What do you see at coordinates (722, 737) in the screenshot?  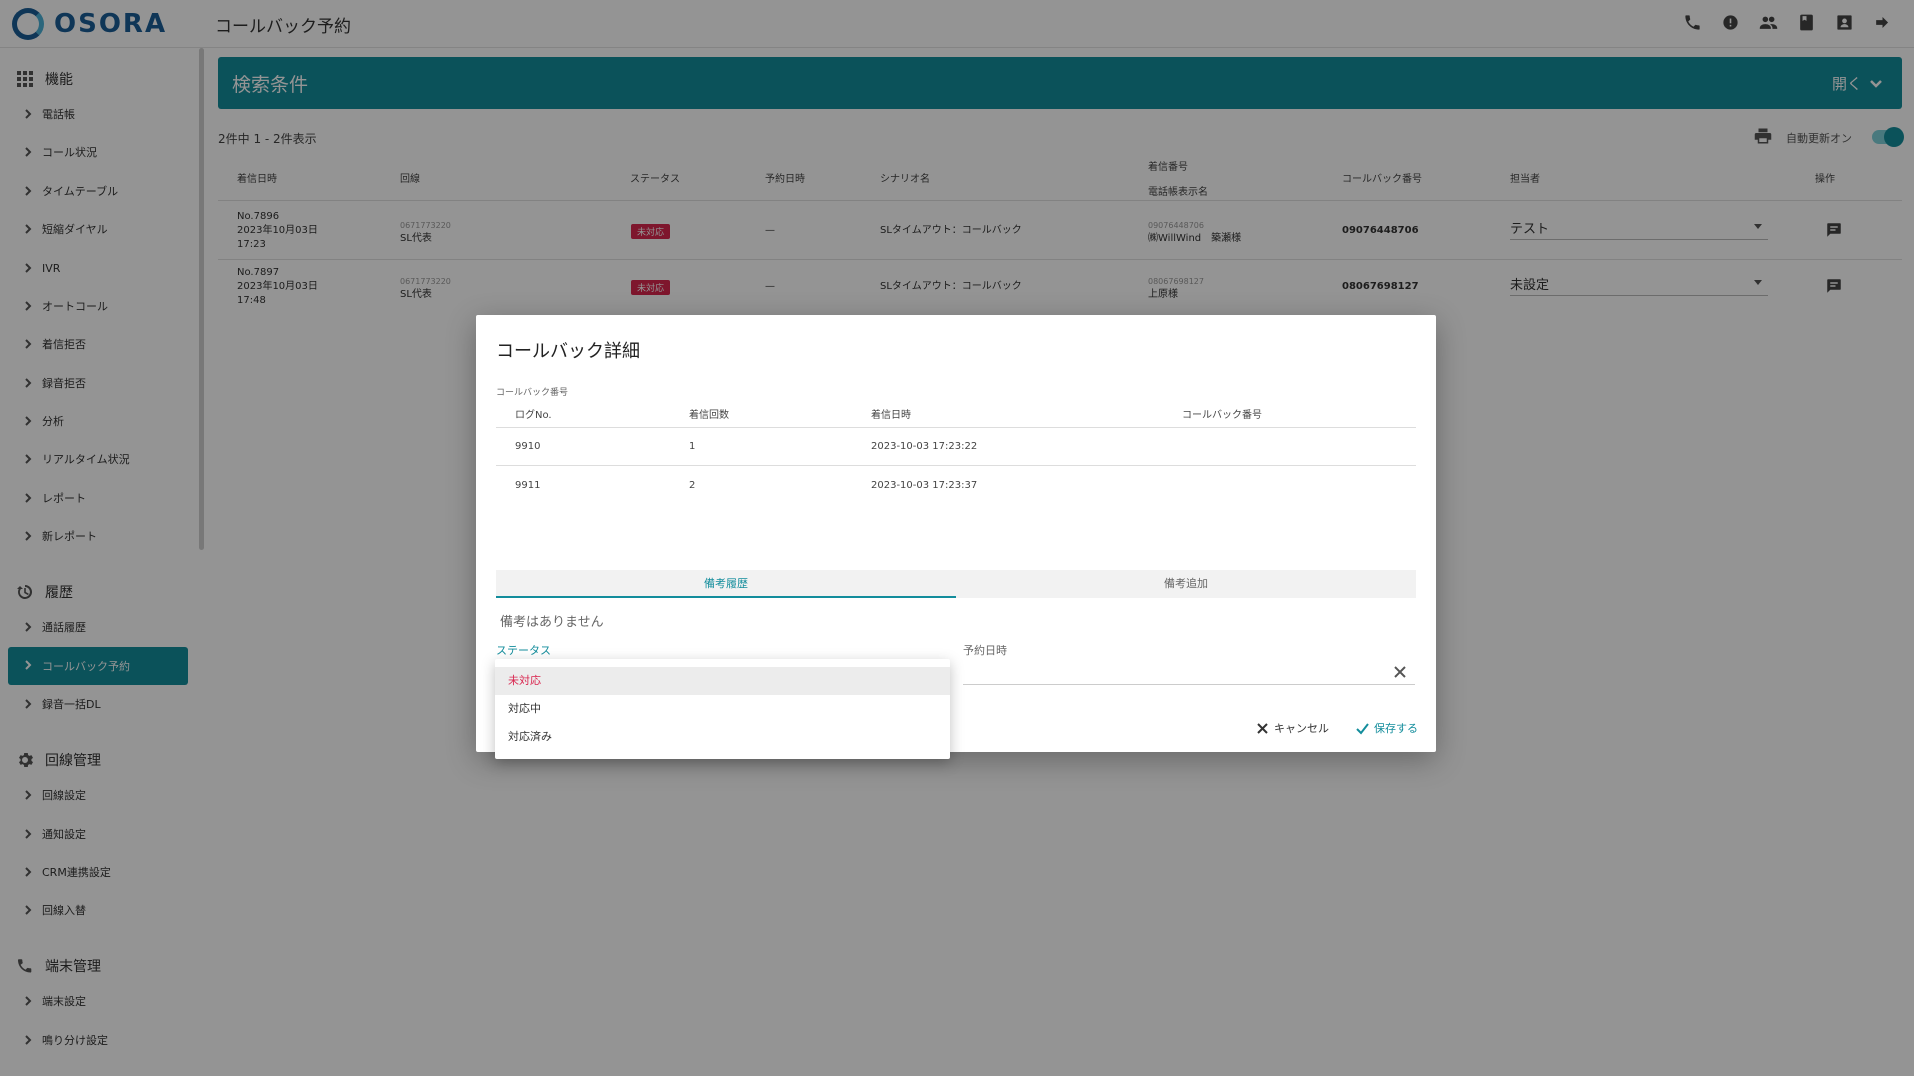 I see `status-option-done: 対応済み` at bounding box center [722, 737].